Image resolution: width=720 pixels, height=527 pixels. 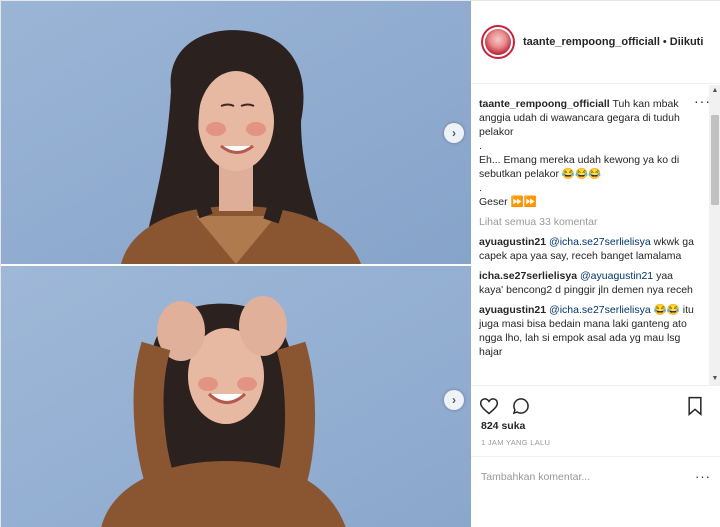 I want to click on header-username: taante_rempoong_officiall, so click(x=591, y=42).